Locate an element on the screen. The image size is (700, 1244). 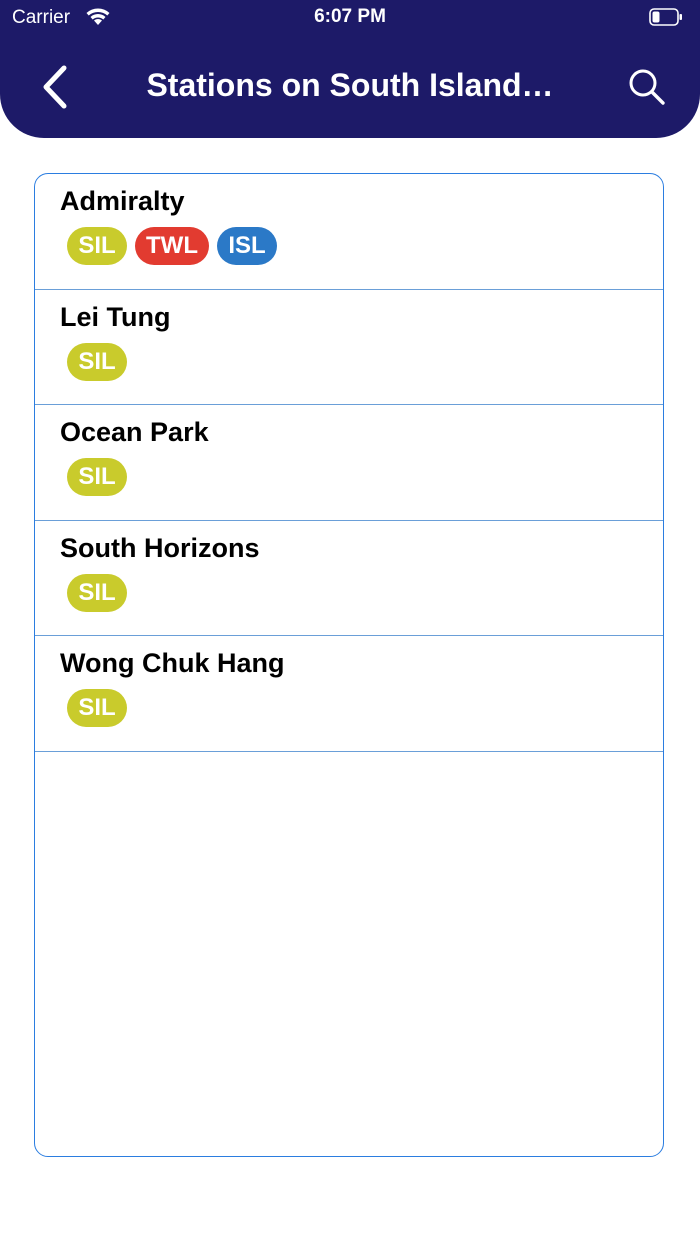
line-badge-twl: TWL is located at coordinates (172, 246).